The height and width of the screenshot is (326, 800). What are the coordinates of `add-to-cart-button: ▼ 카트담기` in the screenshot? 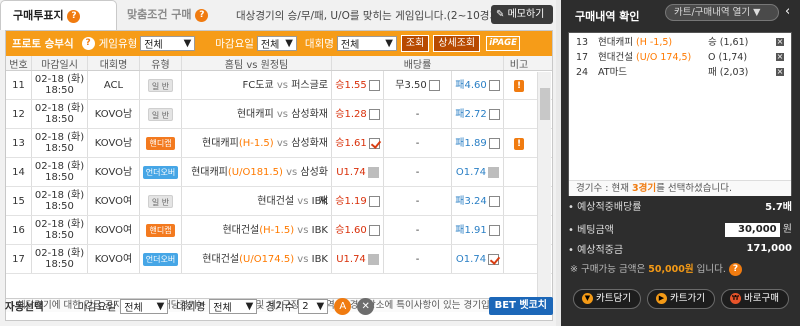 It's located at (607, 299).